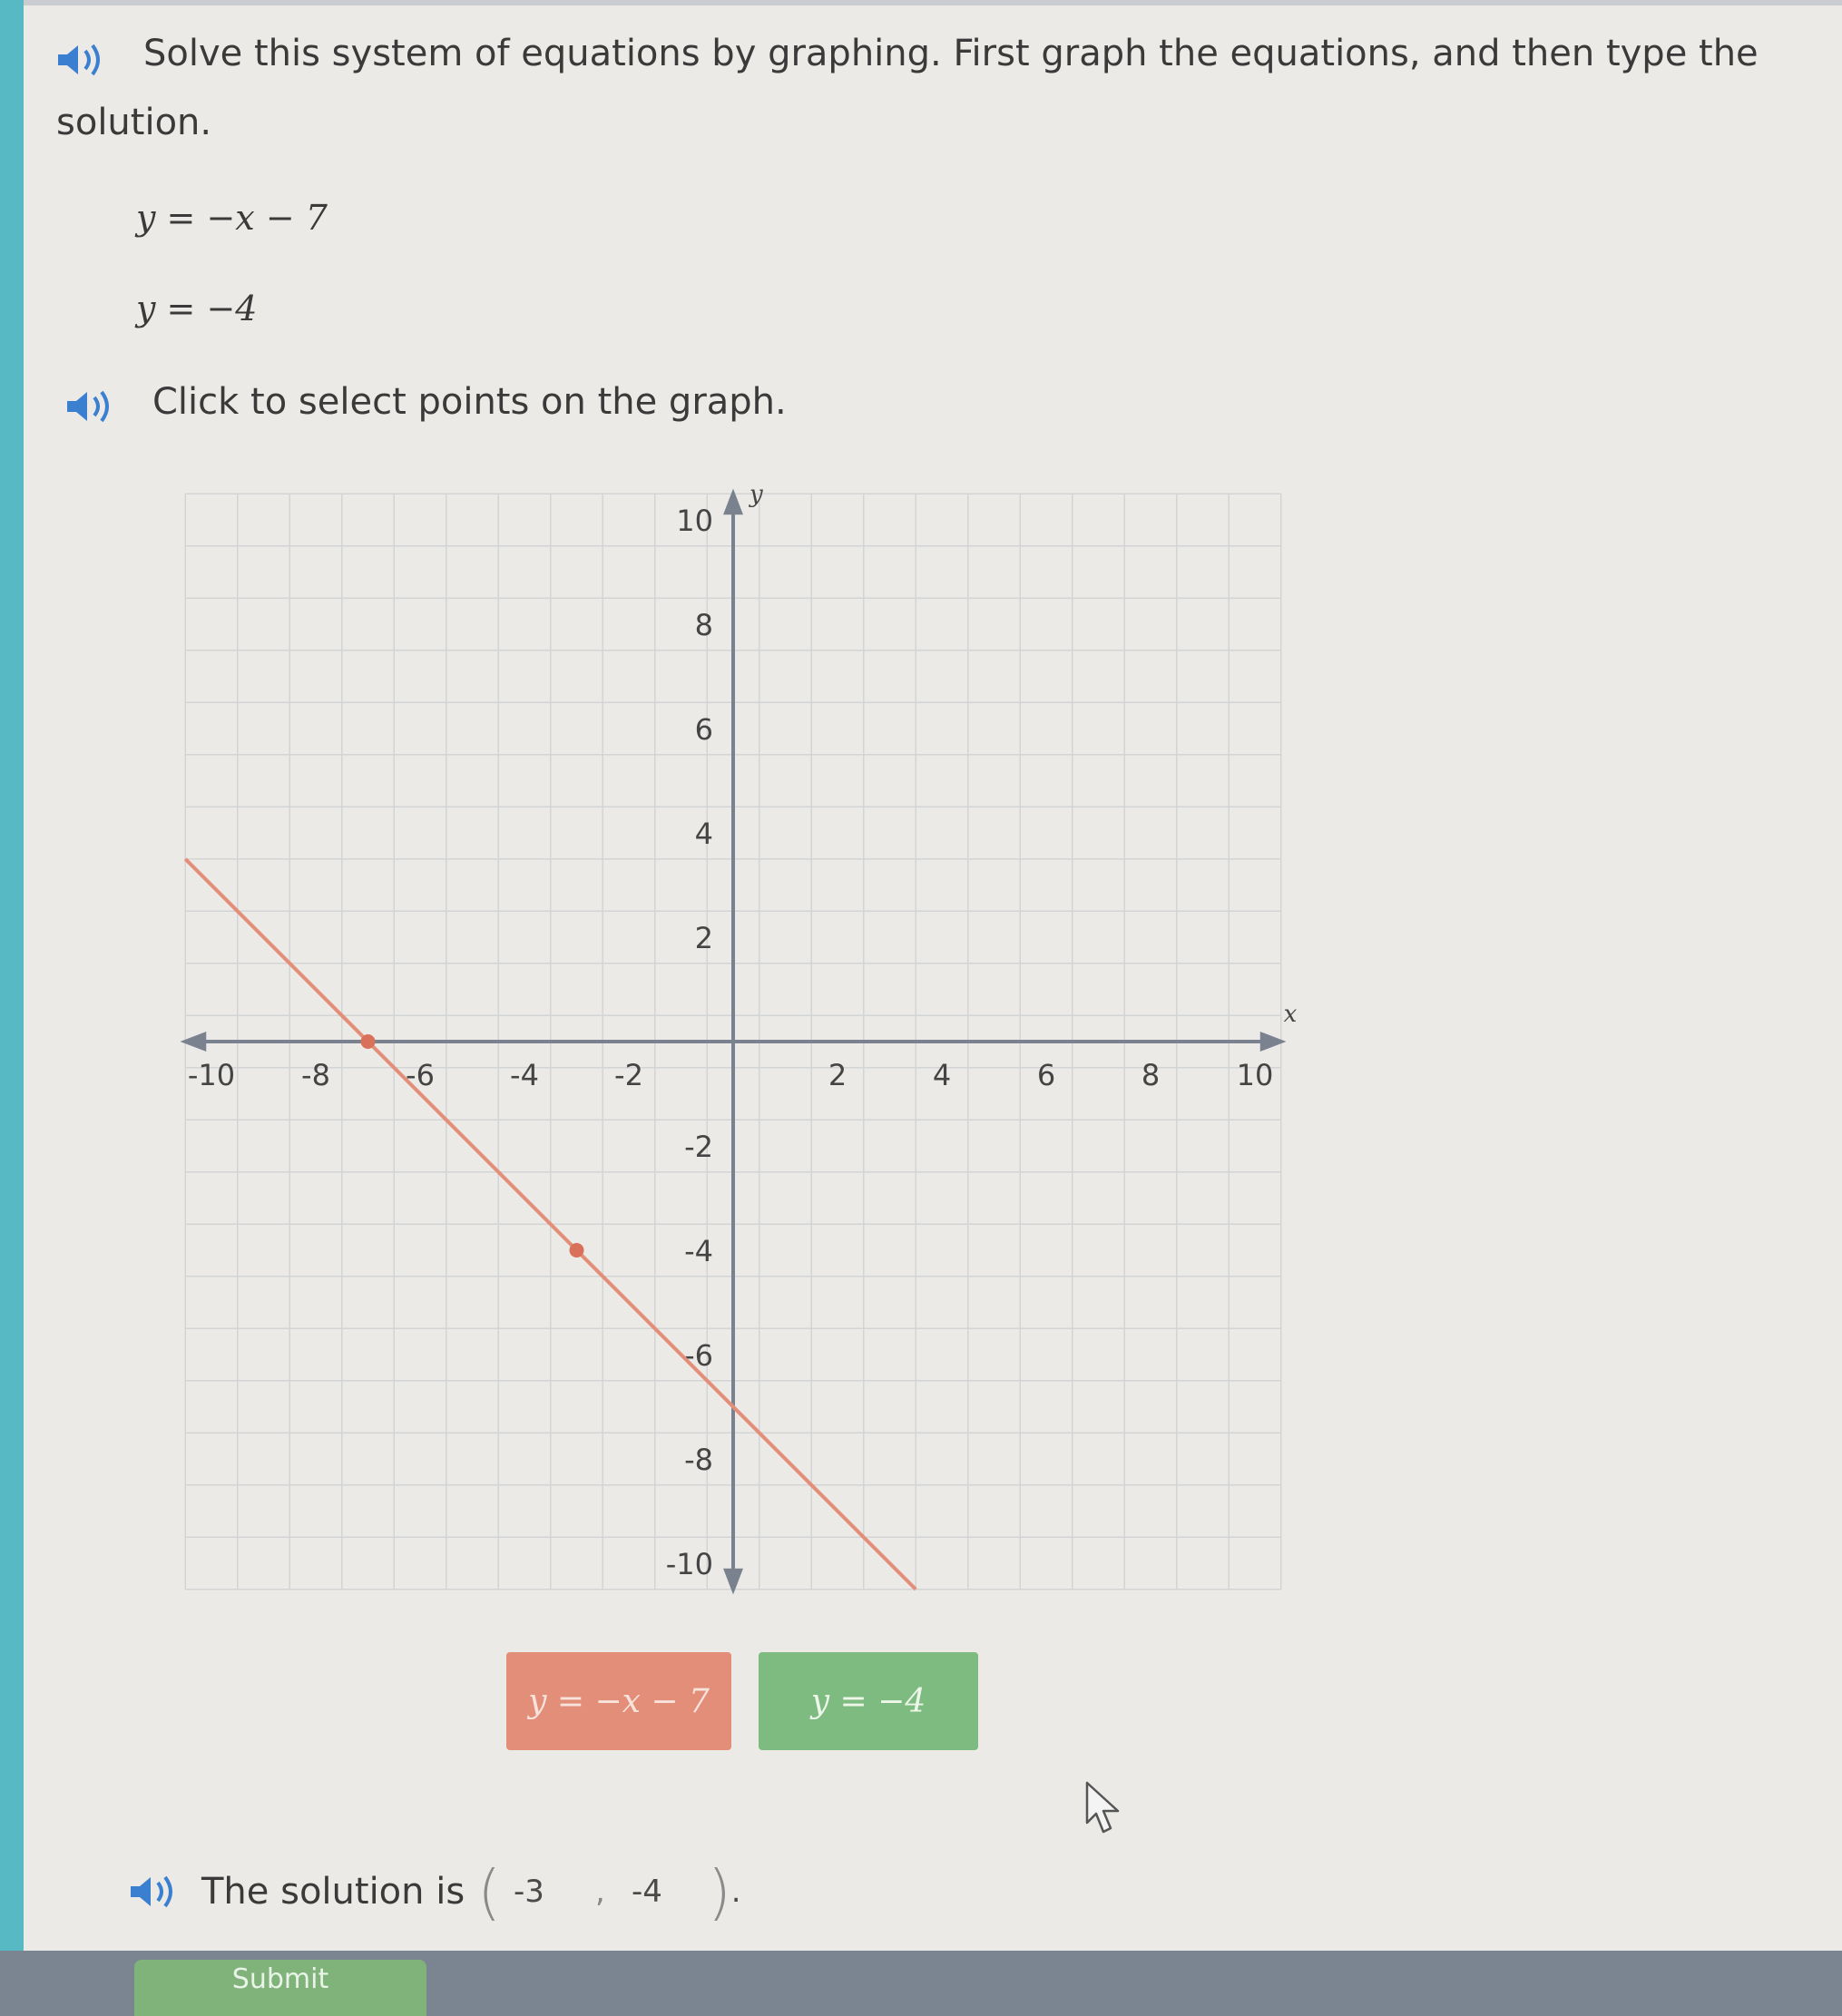 The height and width of the screenshot is (2016, 1842). What do you see at coordinates (628, 1075) in the screenshot?
I see `x-tick-label: -2` at bounding box center [628, 1075].